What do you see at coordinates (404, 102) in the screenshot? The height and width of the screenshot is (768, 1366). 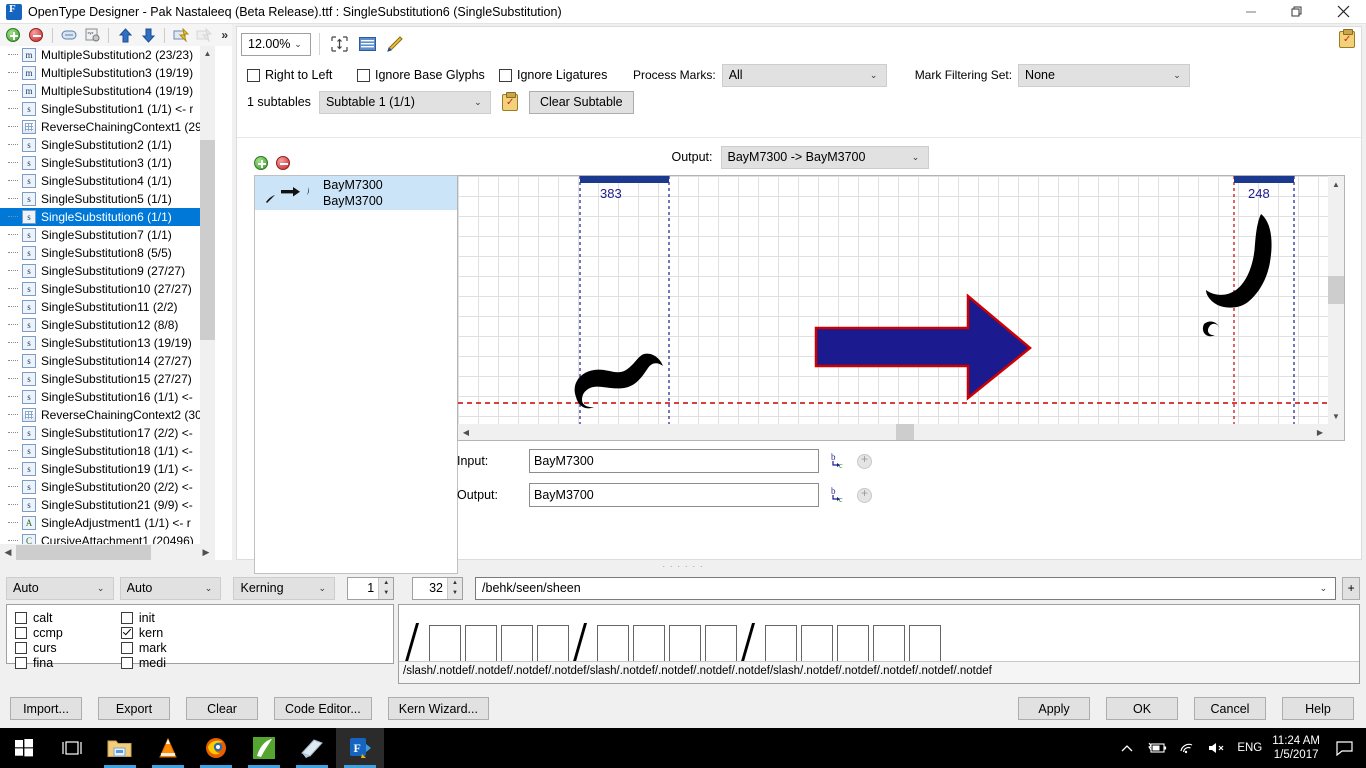 I see `subtable-combo: Subtable 1 (1/1) ⌄` at bounding box center [404, 102].